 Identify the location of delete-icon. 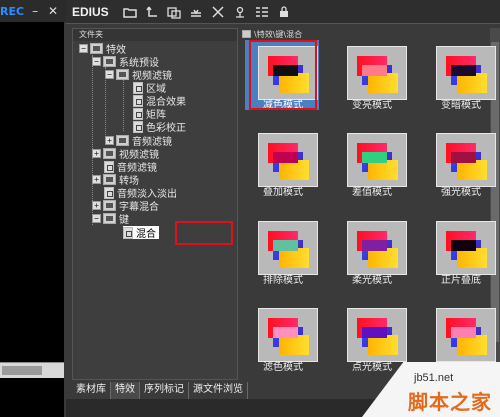
(218, 12).